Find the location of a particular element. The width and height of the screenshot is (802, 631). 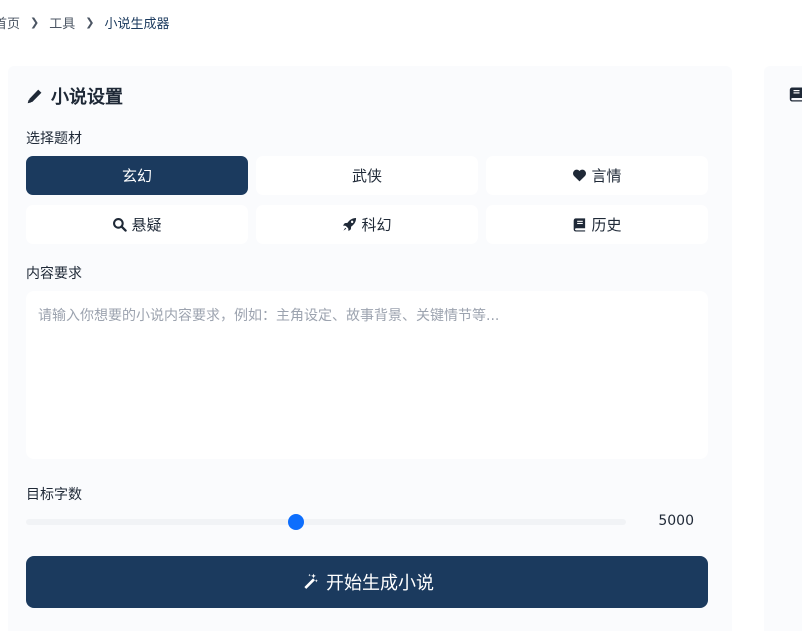

genre-xuanhuan-button: 玄幻 is located at coordinates (137, 175).